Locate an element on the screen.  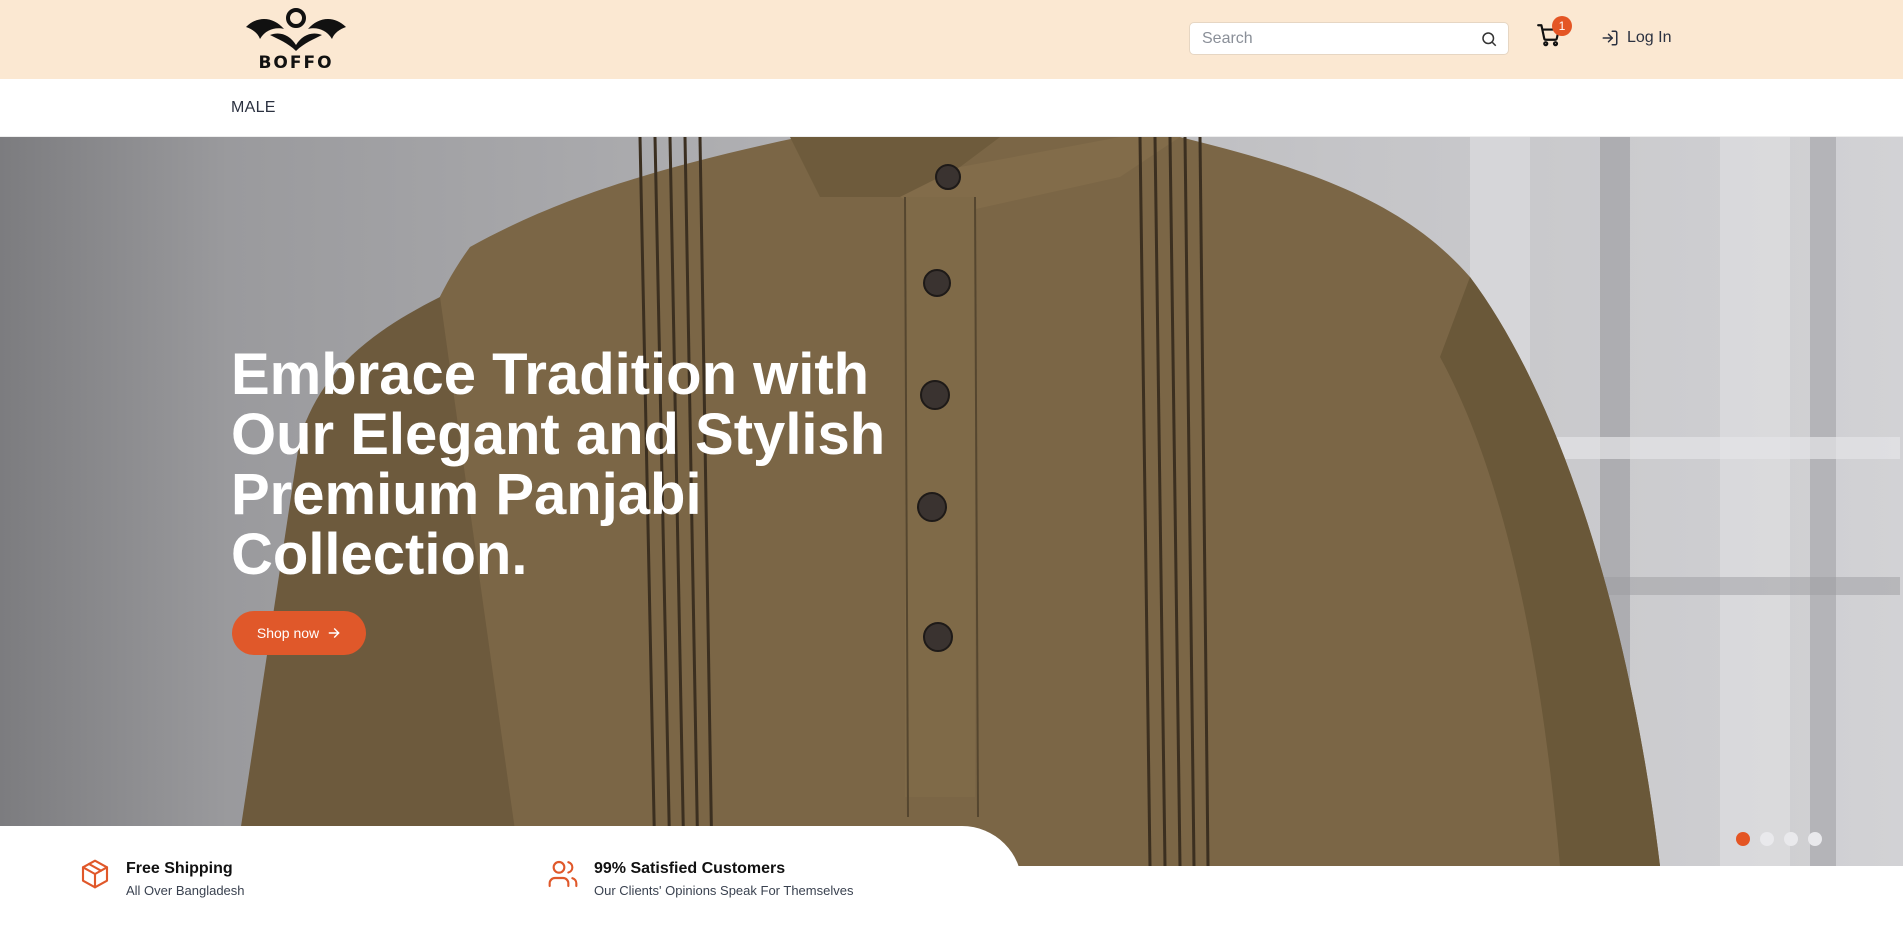
cart-count-badge: 1 is located at coordinates (1562, 26).